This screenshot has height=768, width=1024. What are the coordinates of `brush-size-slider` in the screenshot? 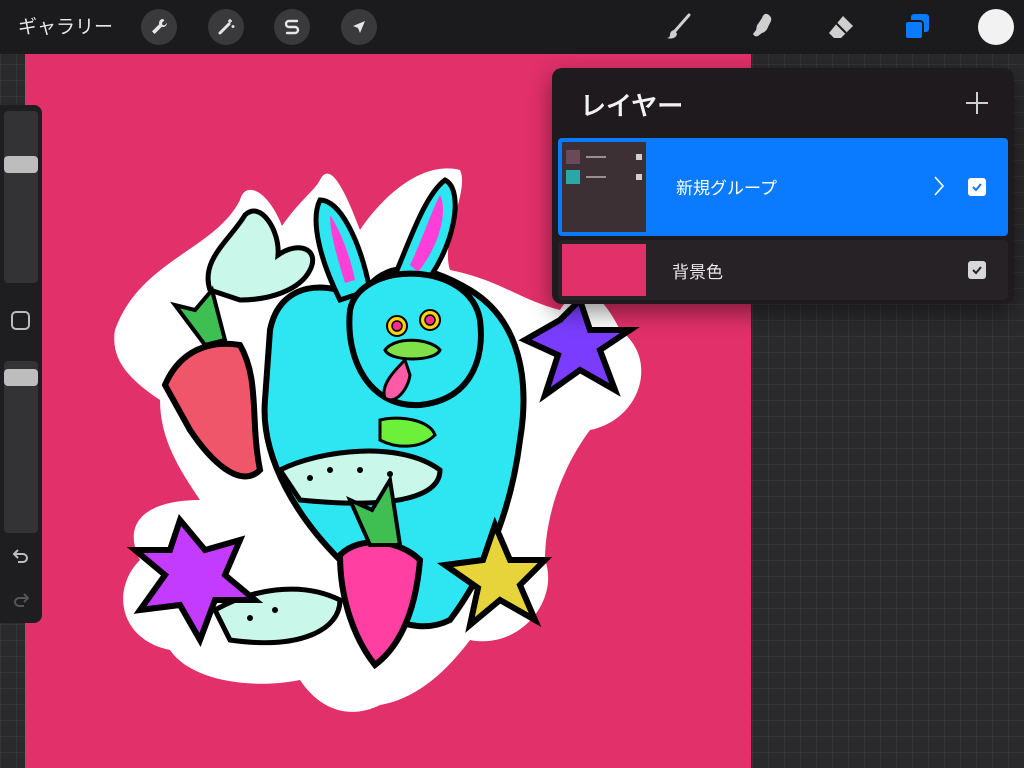 It's located at (21, 197).